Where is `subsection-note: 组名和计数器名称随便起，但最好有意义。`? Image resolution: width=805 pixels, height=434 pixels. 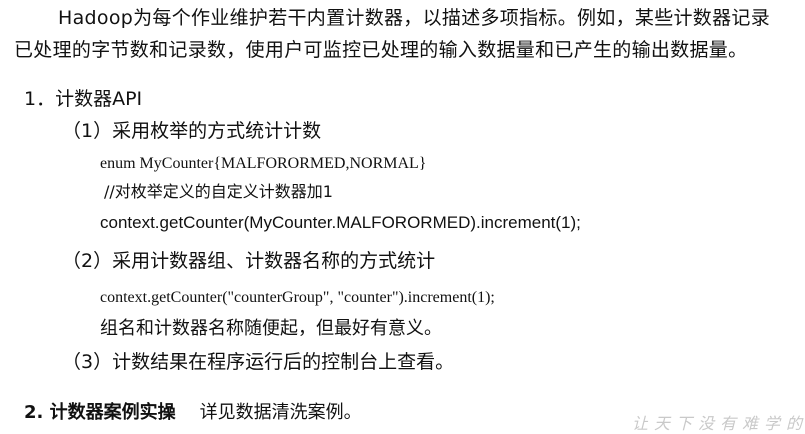 subsection-note: 组名和计数器名称随便起，但最好有意义。 is located at coordinates (271, 328).